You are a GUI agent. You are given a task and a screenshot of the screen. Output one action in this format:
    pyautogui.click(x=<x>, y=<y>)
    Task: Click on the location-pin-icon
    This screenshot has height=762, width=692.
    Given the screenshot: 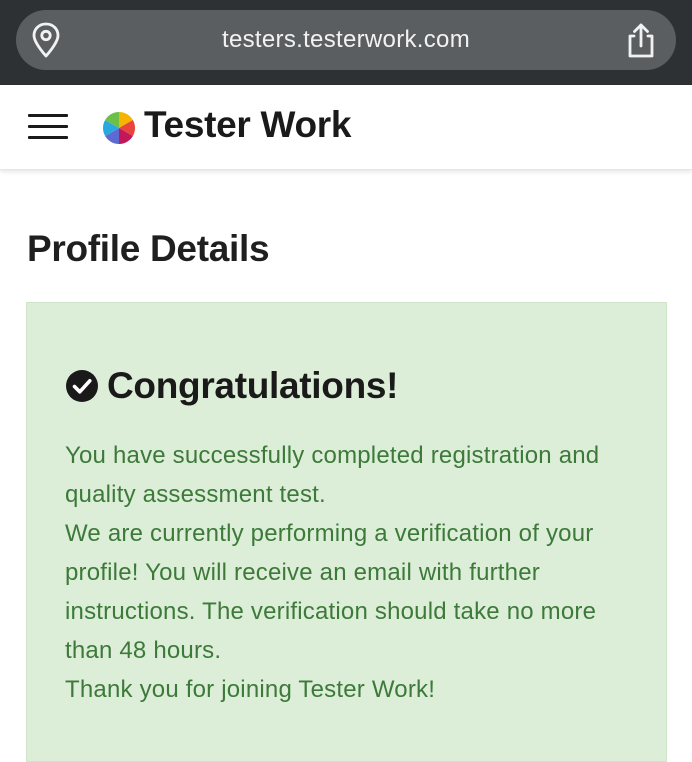 What is the action you would take?
    pyautogui.click(x=46, y=40)
    